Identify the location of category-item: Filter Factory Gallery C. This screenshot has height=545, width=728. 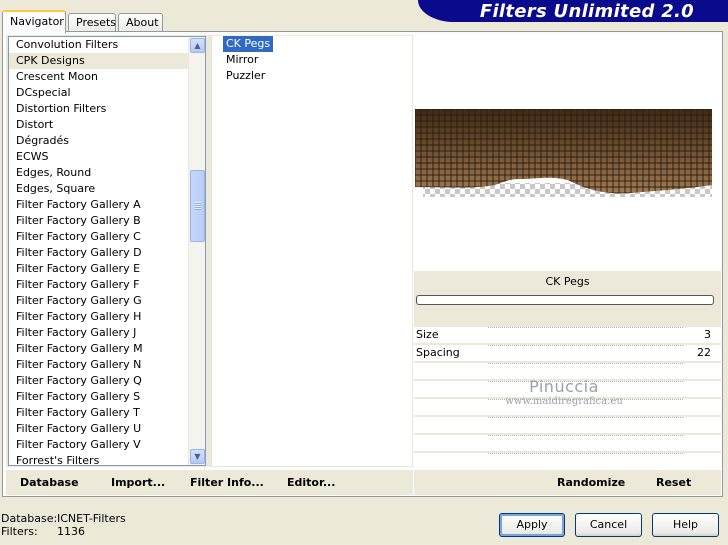
(107, 237).